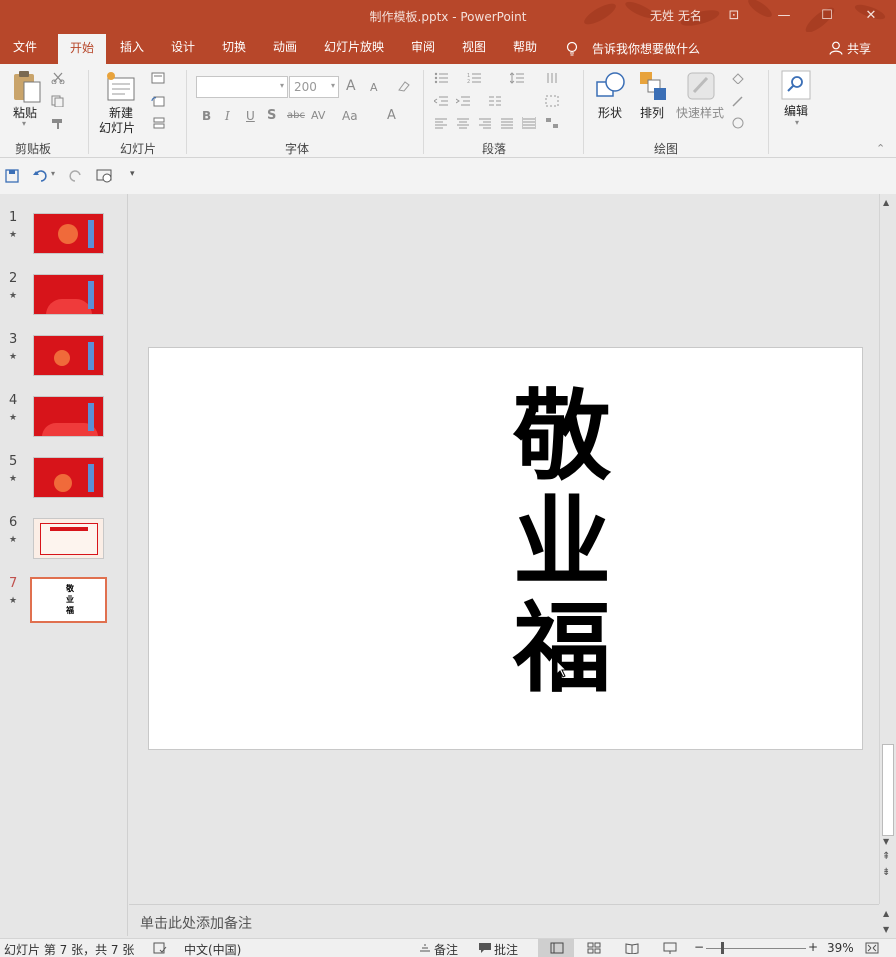 The image size is (896, 957). What do you see at coordinates (354, 48) in the screenshot?
I see `tab-slideshow: 幻灯片放映` at bounding box center [354, 48].